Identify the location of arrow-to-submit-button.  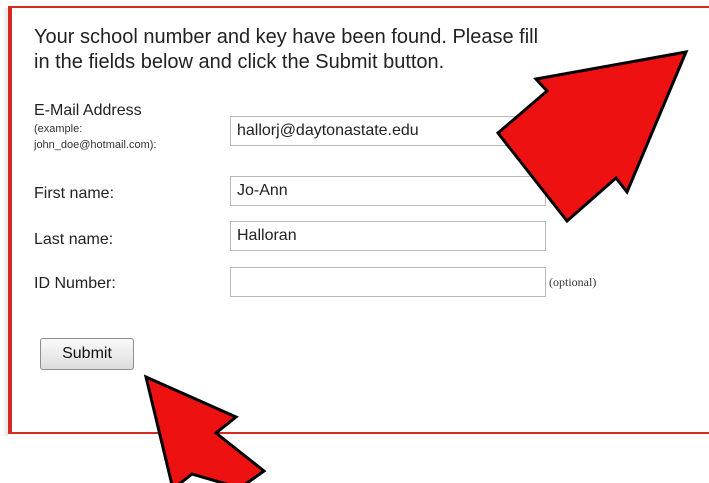
(205, 428).